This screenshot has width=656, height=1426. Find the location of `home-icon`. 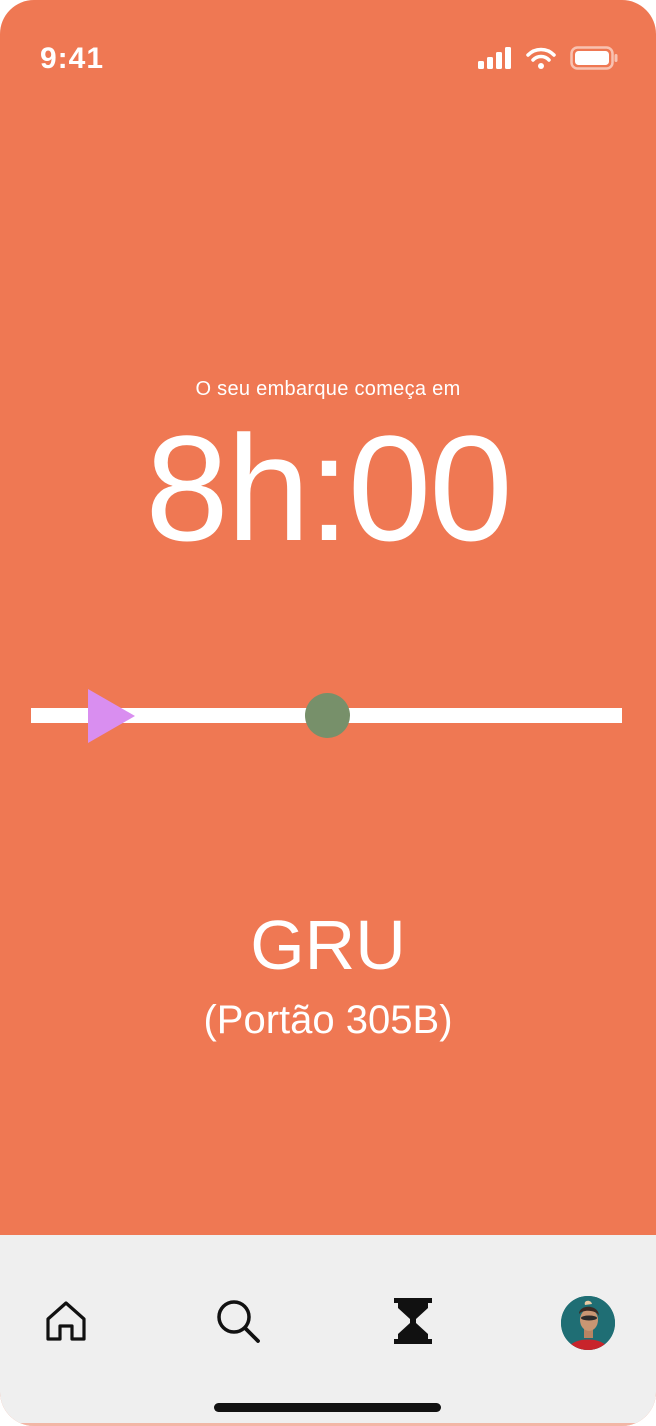

home-icon is located at coordinates (66, 1323).